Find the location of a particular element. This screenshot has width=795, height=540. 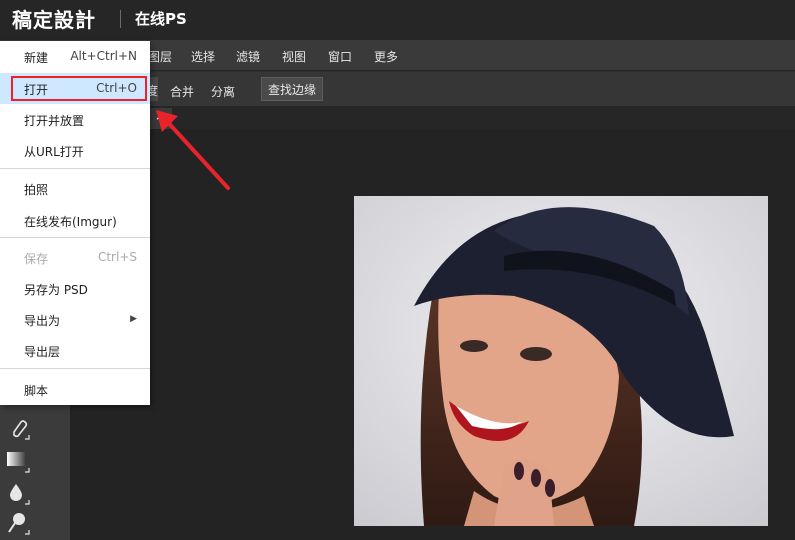

annotation-arrow is located at coordinates (193, 150).